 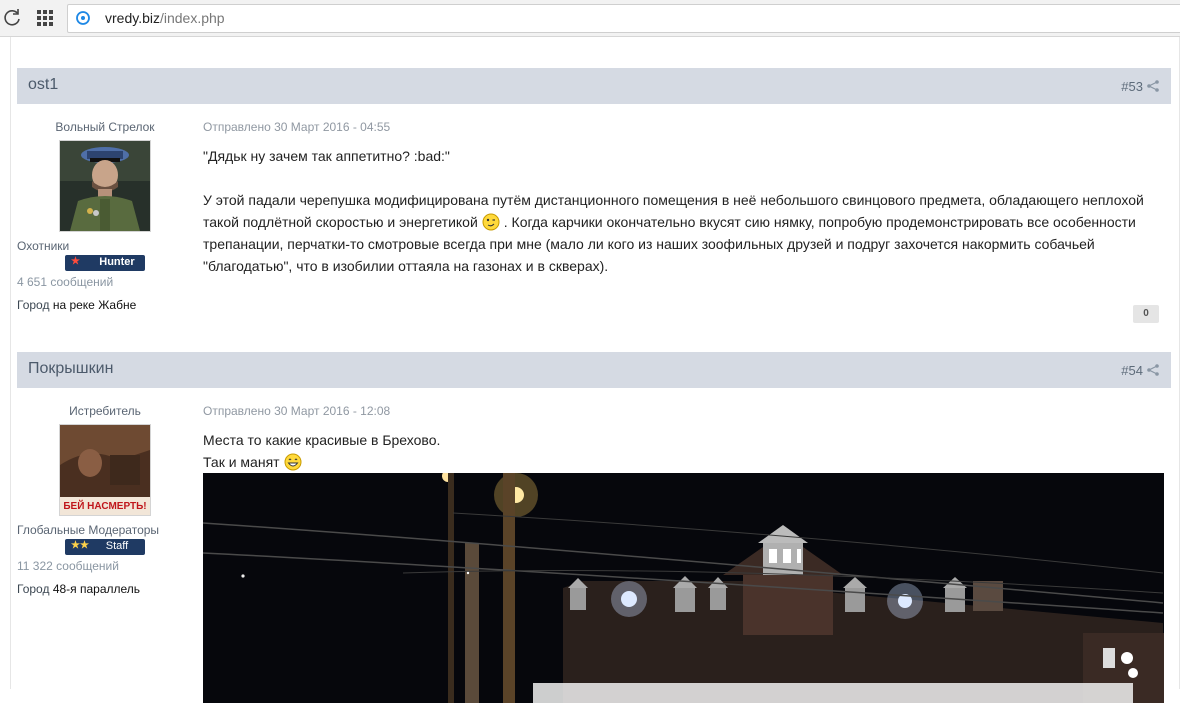 I want to click on post-author-link: Покрышкин, so click(x=70, y=369).